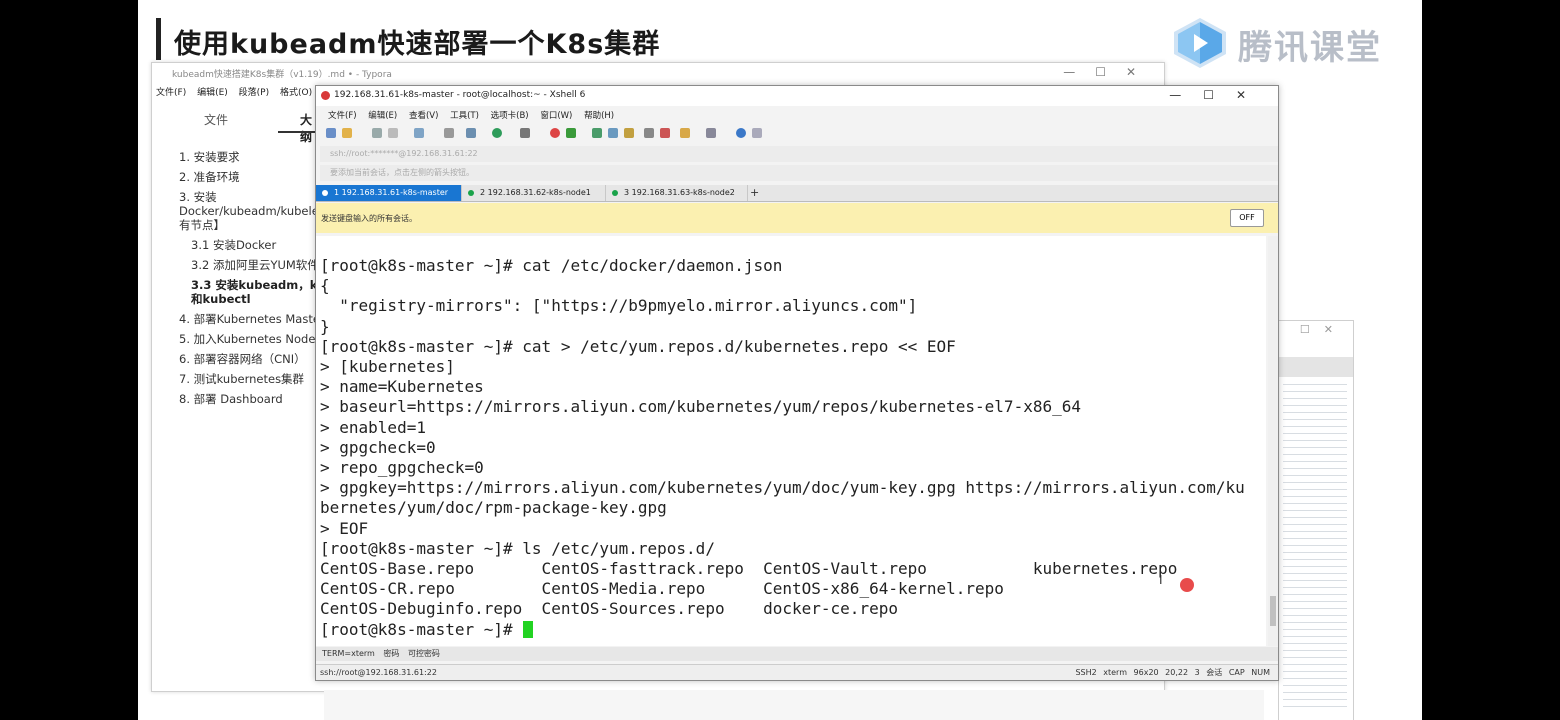 Image resolution: width=1560 pixels, height=720 pixels. Describe the element at coordinates (797, 218) in the screenshot. I see `compose-banner: 发送键盘输入的所有会话。 OFF` at that location.